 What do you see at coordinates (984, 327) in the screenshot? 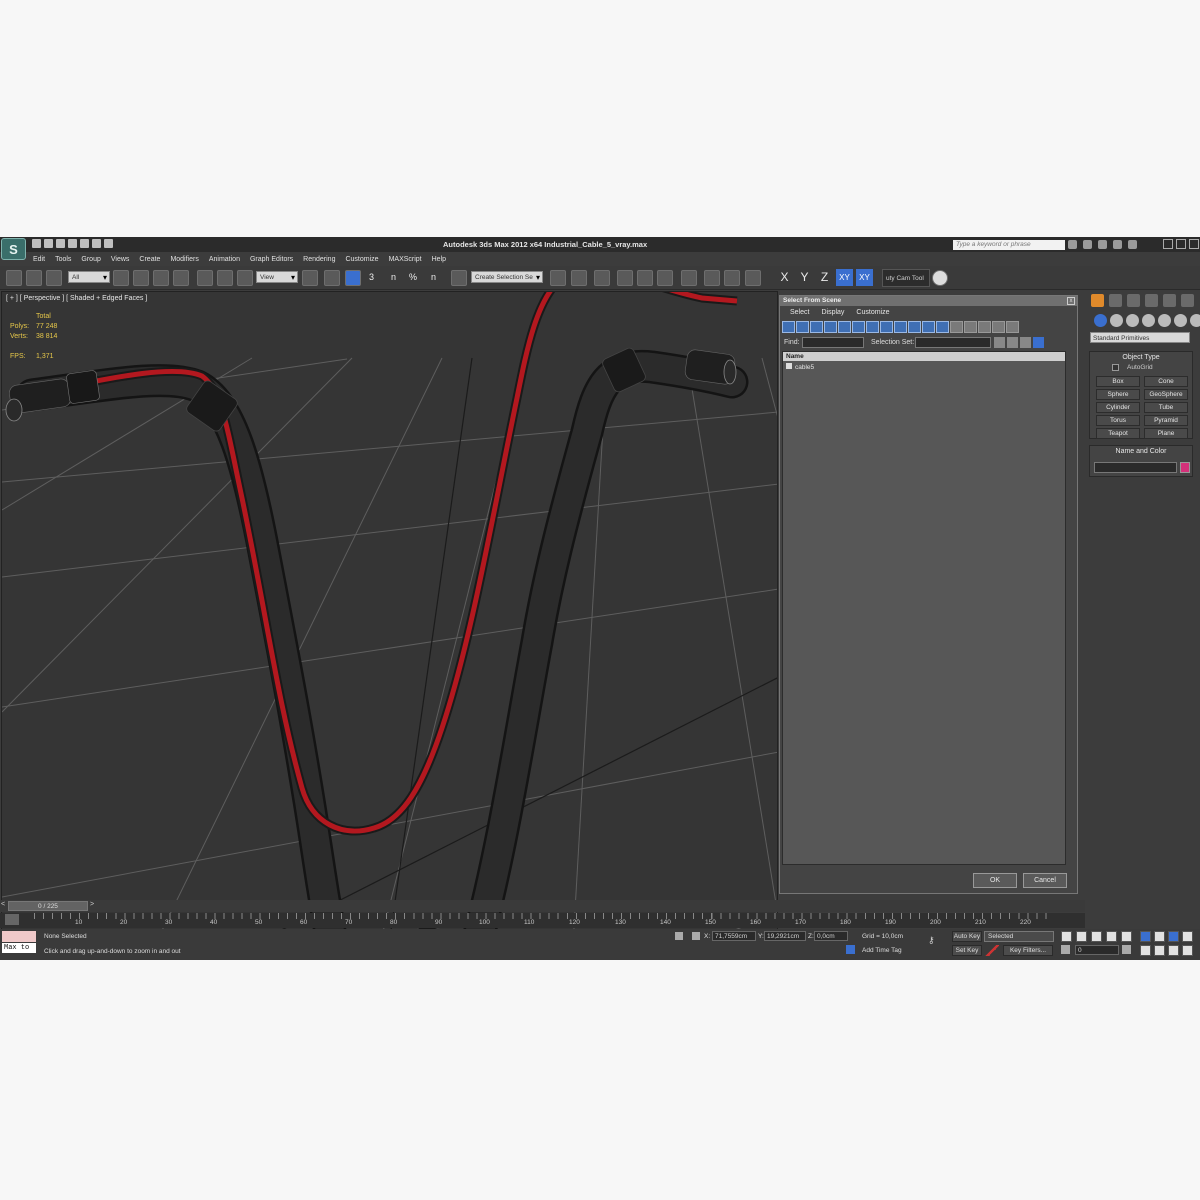
I see `display-invert-icon` at bounding box center [984, 327].